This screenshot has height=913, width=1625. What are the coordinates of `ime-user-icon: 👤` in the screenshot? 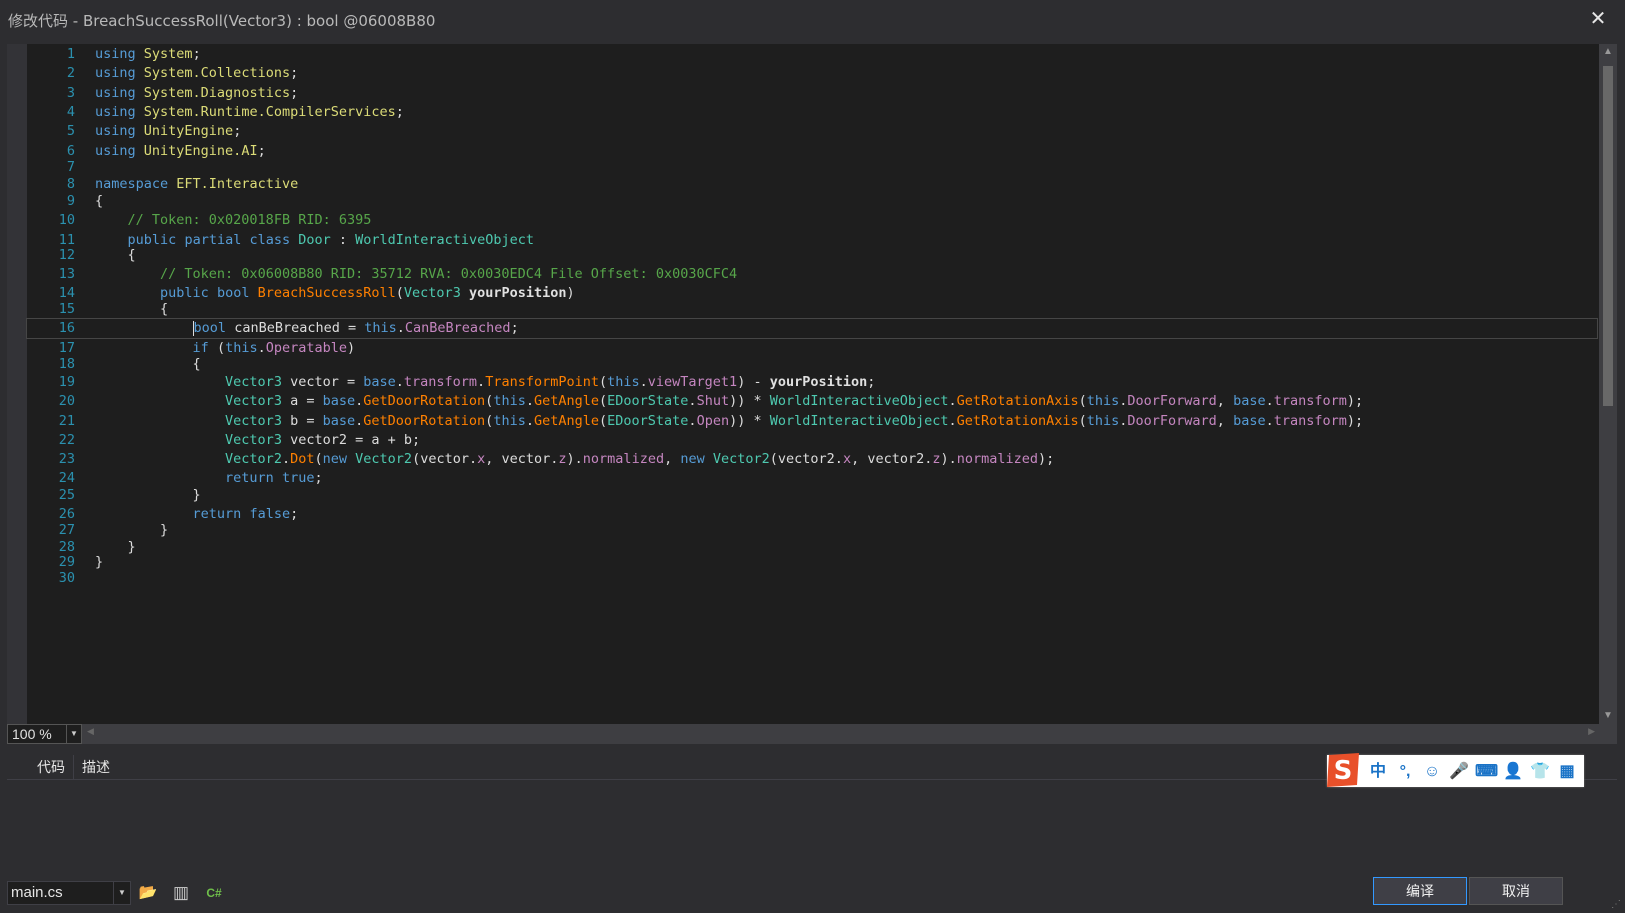 It's located at (1513, 772).